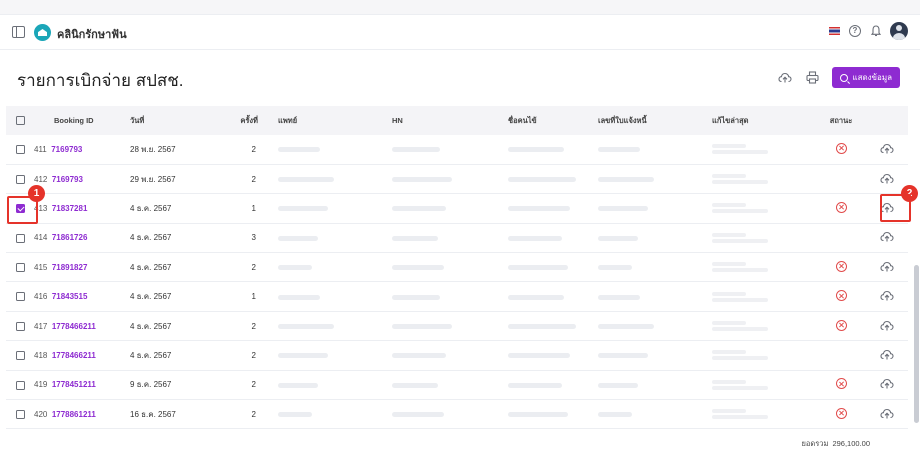  What do you see at coordinates (866, 77) in the screenshot?
I see `search-button: แสดงข้อมูล` at bounding box center [866, 77].